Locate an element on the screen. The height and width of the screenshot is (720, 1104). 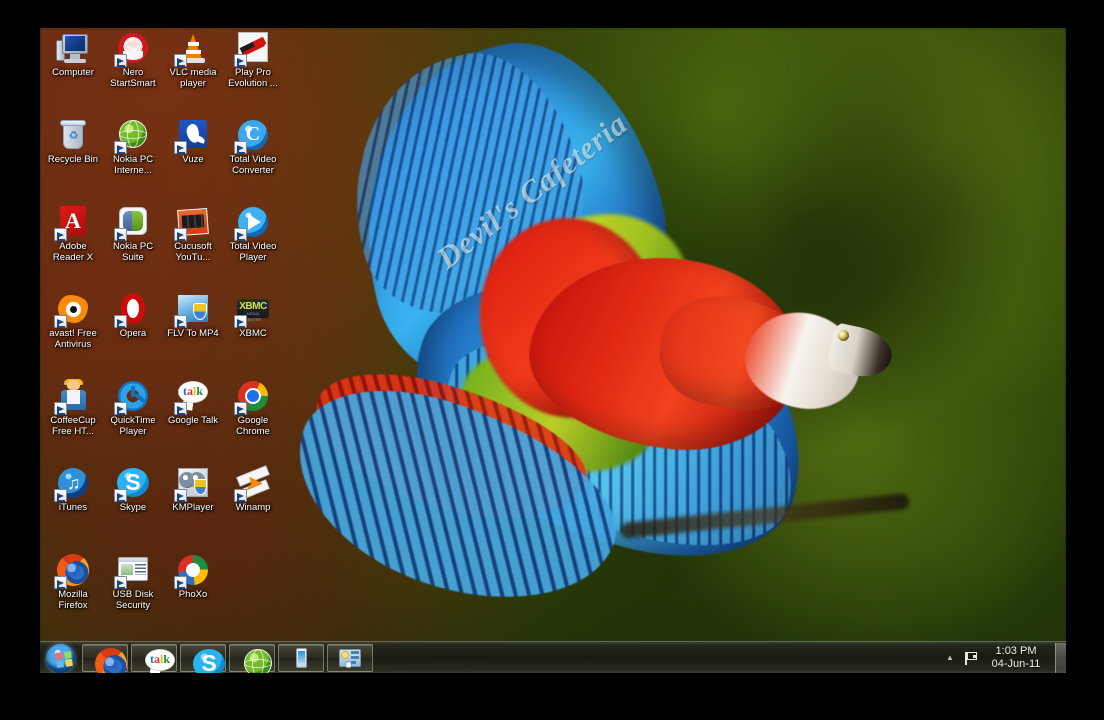
desktop-icon: Google Chrome is located at coordinates (253, 407).